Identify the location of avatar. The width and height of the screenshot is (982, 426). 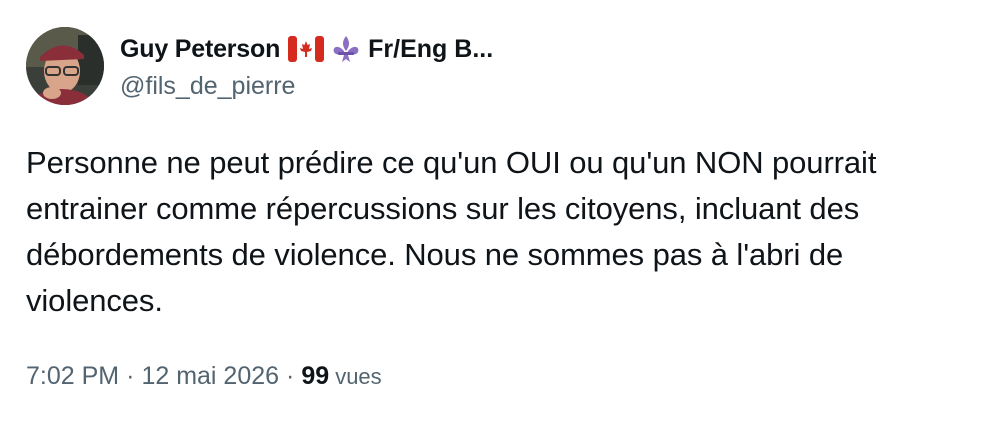
(65, 66).